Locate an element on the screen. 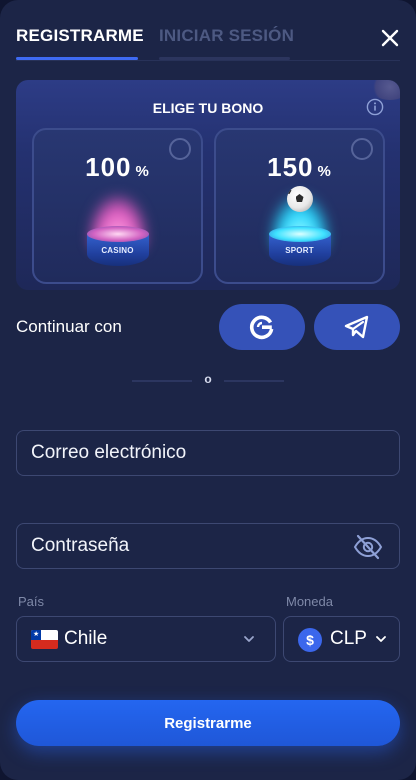  casino-pedestal-top is located at coordinates (117, 234).